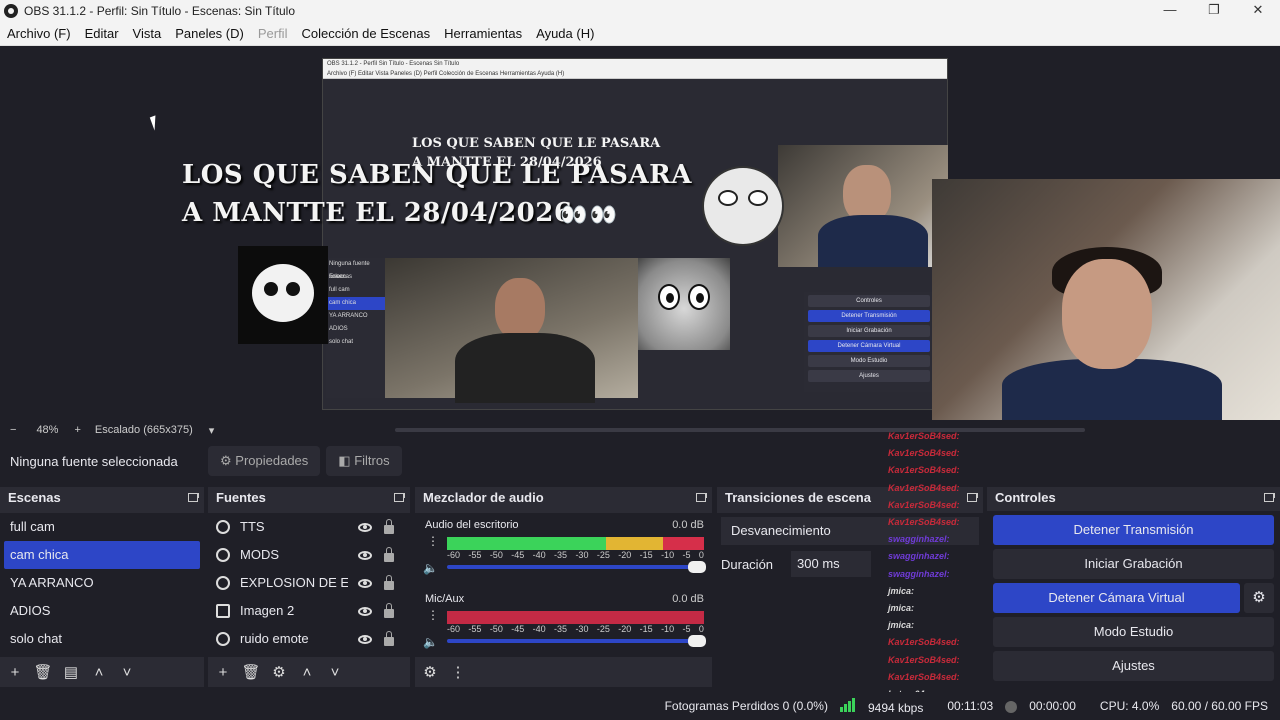  What do you see at coordinates (77, 430) in the screenshot?
I see `zoom-in-button: +` at bounding box center [77, 430].